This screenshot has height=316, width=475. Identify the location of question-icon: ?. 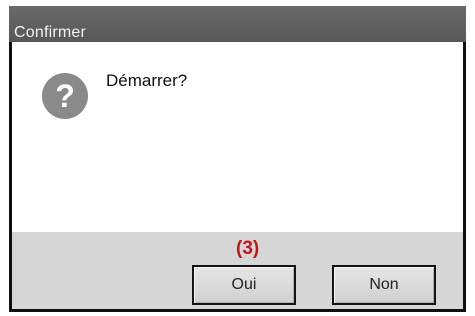
(65, 96).